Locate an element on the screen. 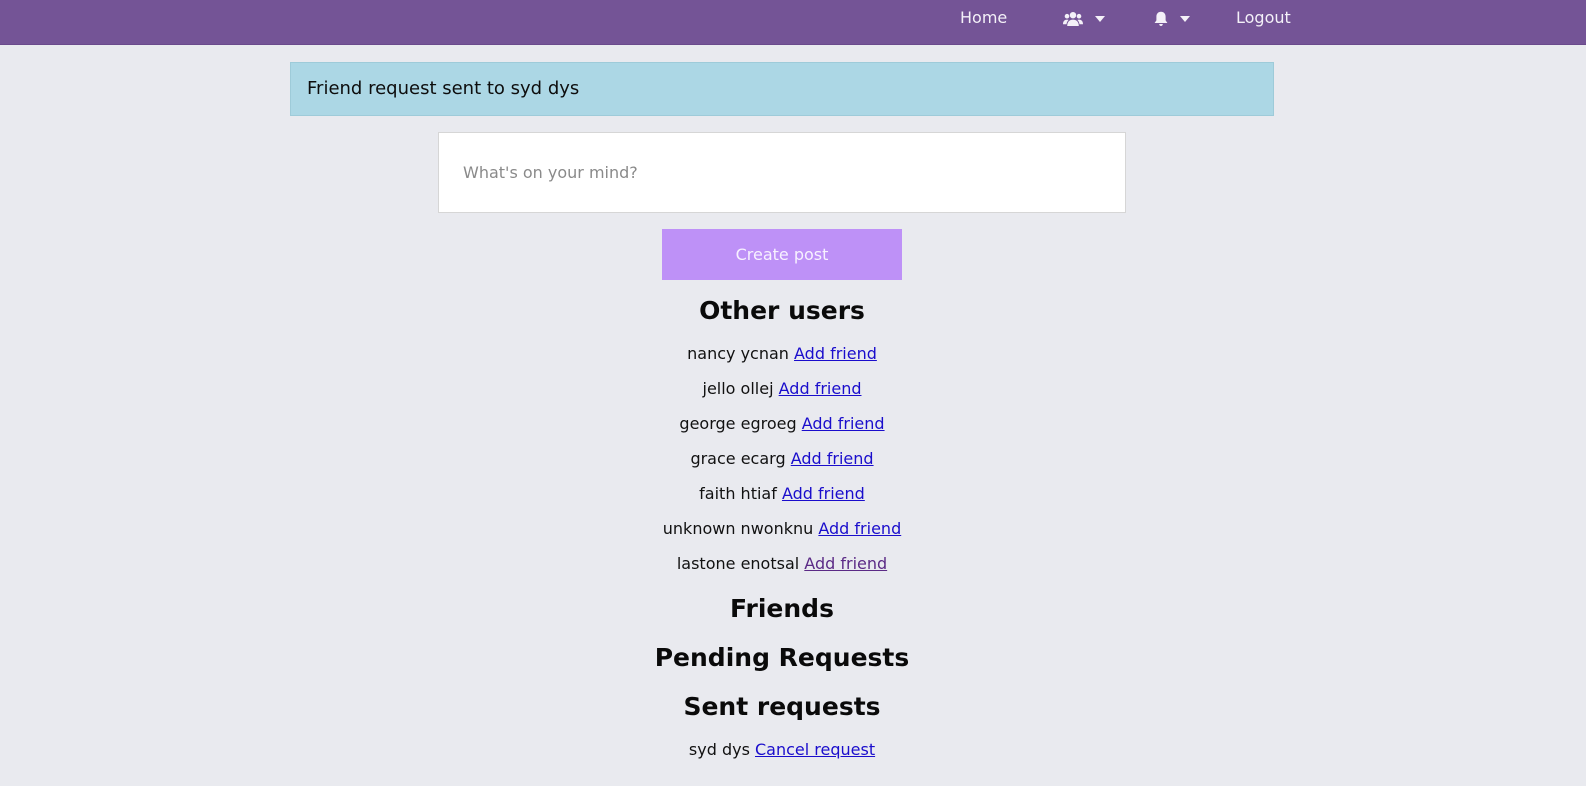 This screenshot has width=1586, height=786. sent-requests-heading: Sent requests is located at coordinates (782, 706).